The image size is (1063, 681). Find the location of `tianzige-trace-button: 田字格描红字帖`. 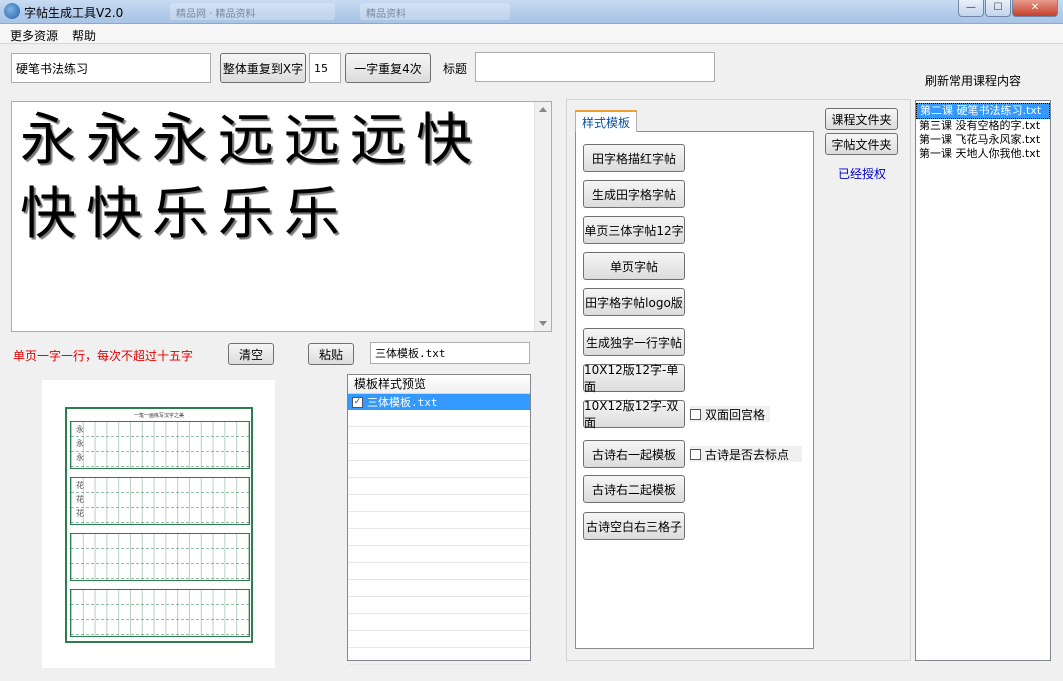

tianzige-trace-button: 田字格描红字帖 is located at coordinates (634, 158).